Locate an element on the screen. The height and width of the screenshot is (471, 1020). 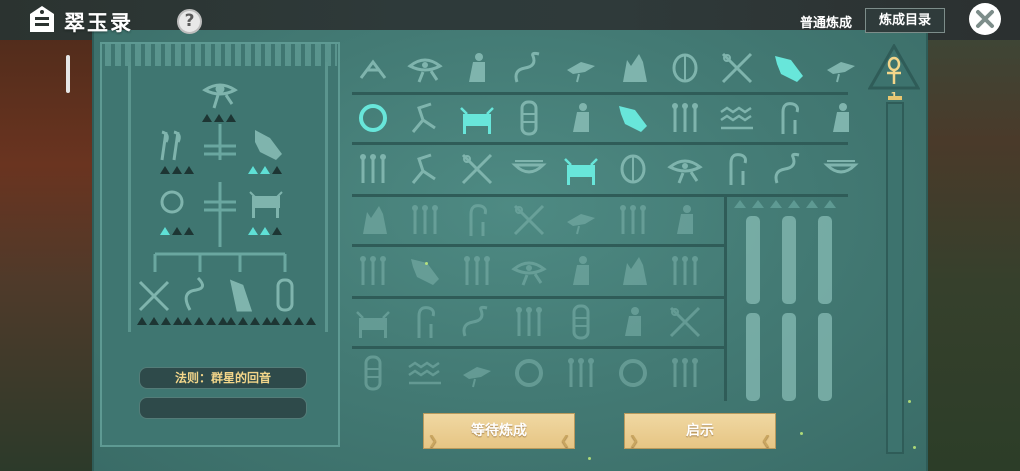
statues-panel is located at coordinates (785, 300).